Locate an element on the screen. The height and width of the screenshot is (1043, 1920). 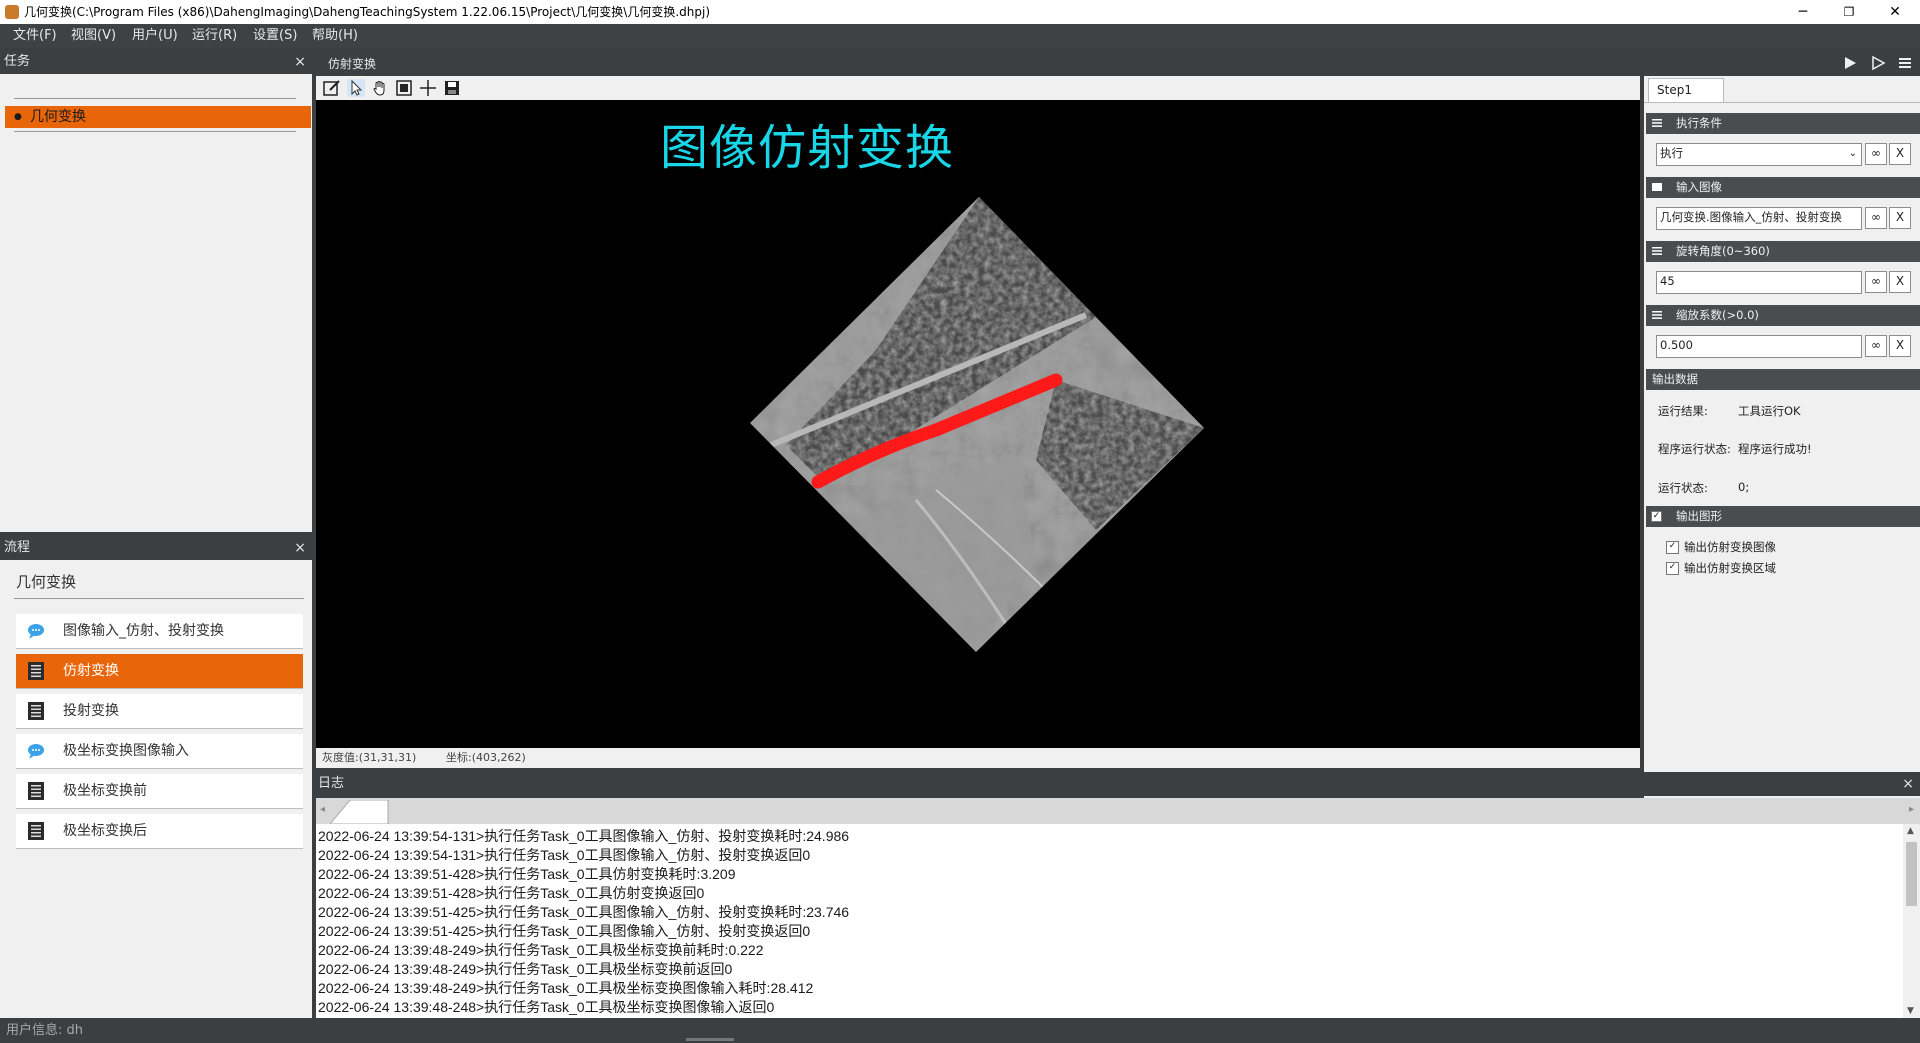
flow-item: 投射变换 is located at coordinates (159, 711).